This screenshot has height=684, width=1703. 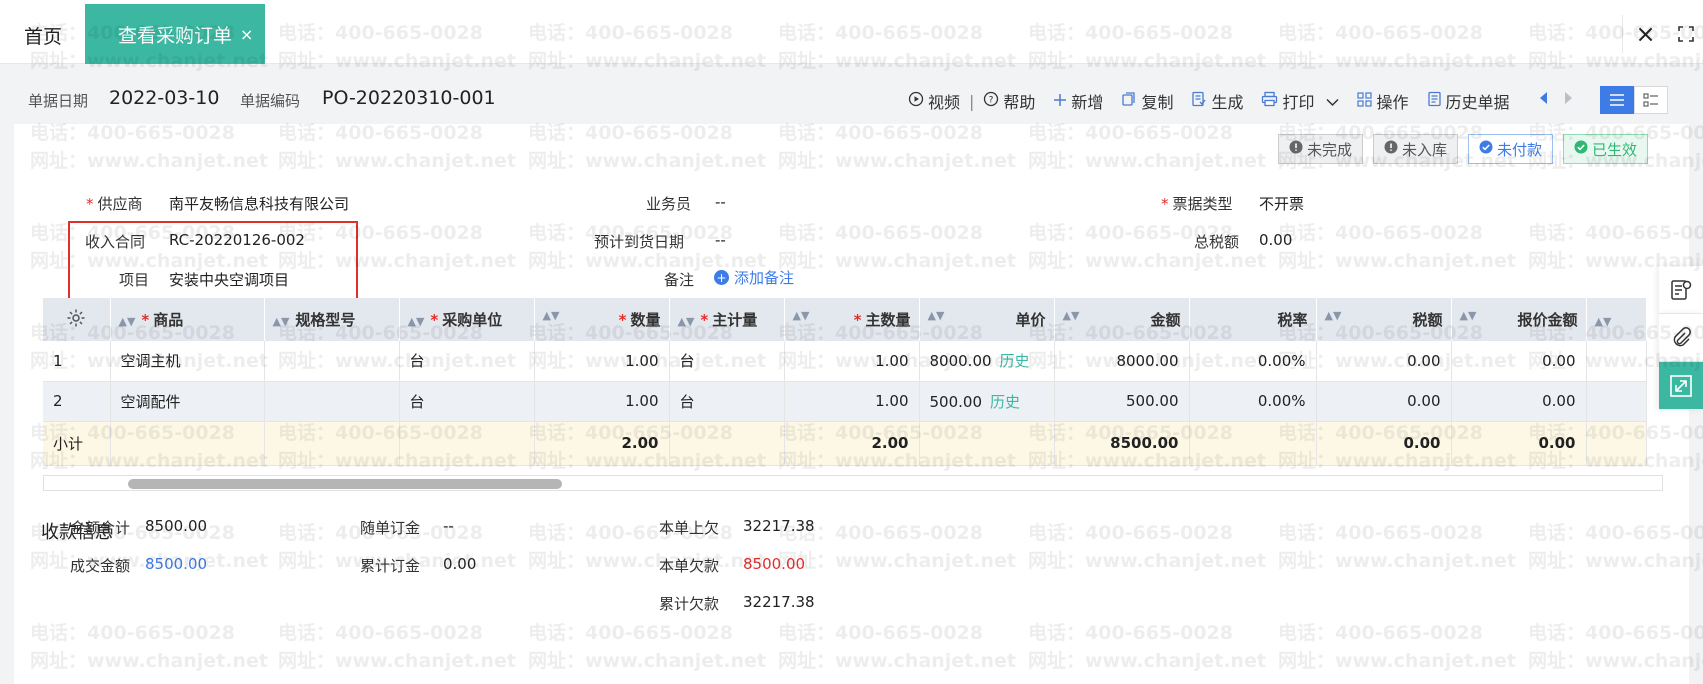 I want to click on close-window-icon: ×, so click(x=1645, y=34).